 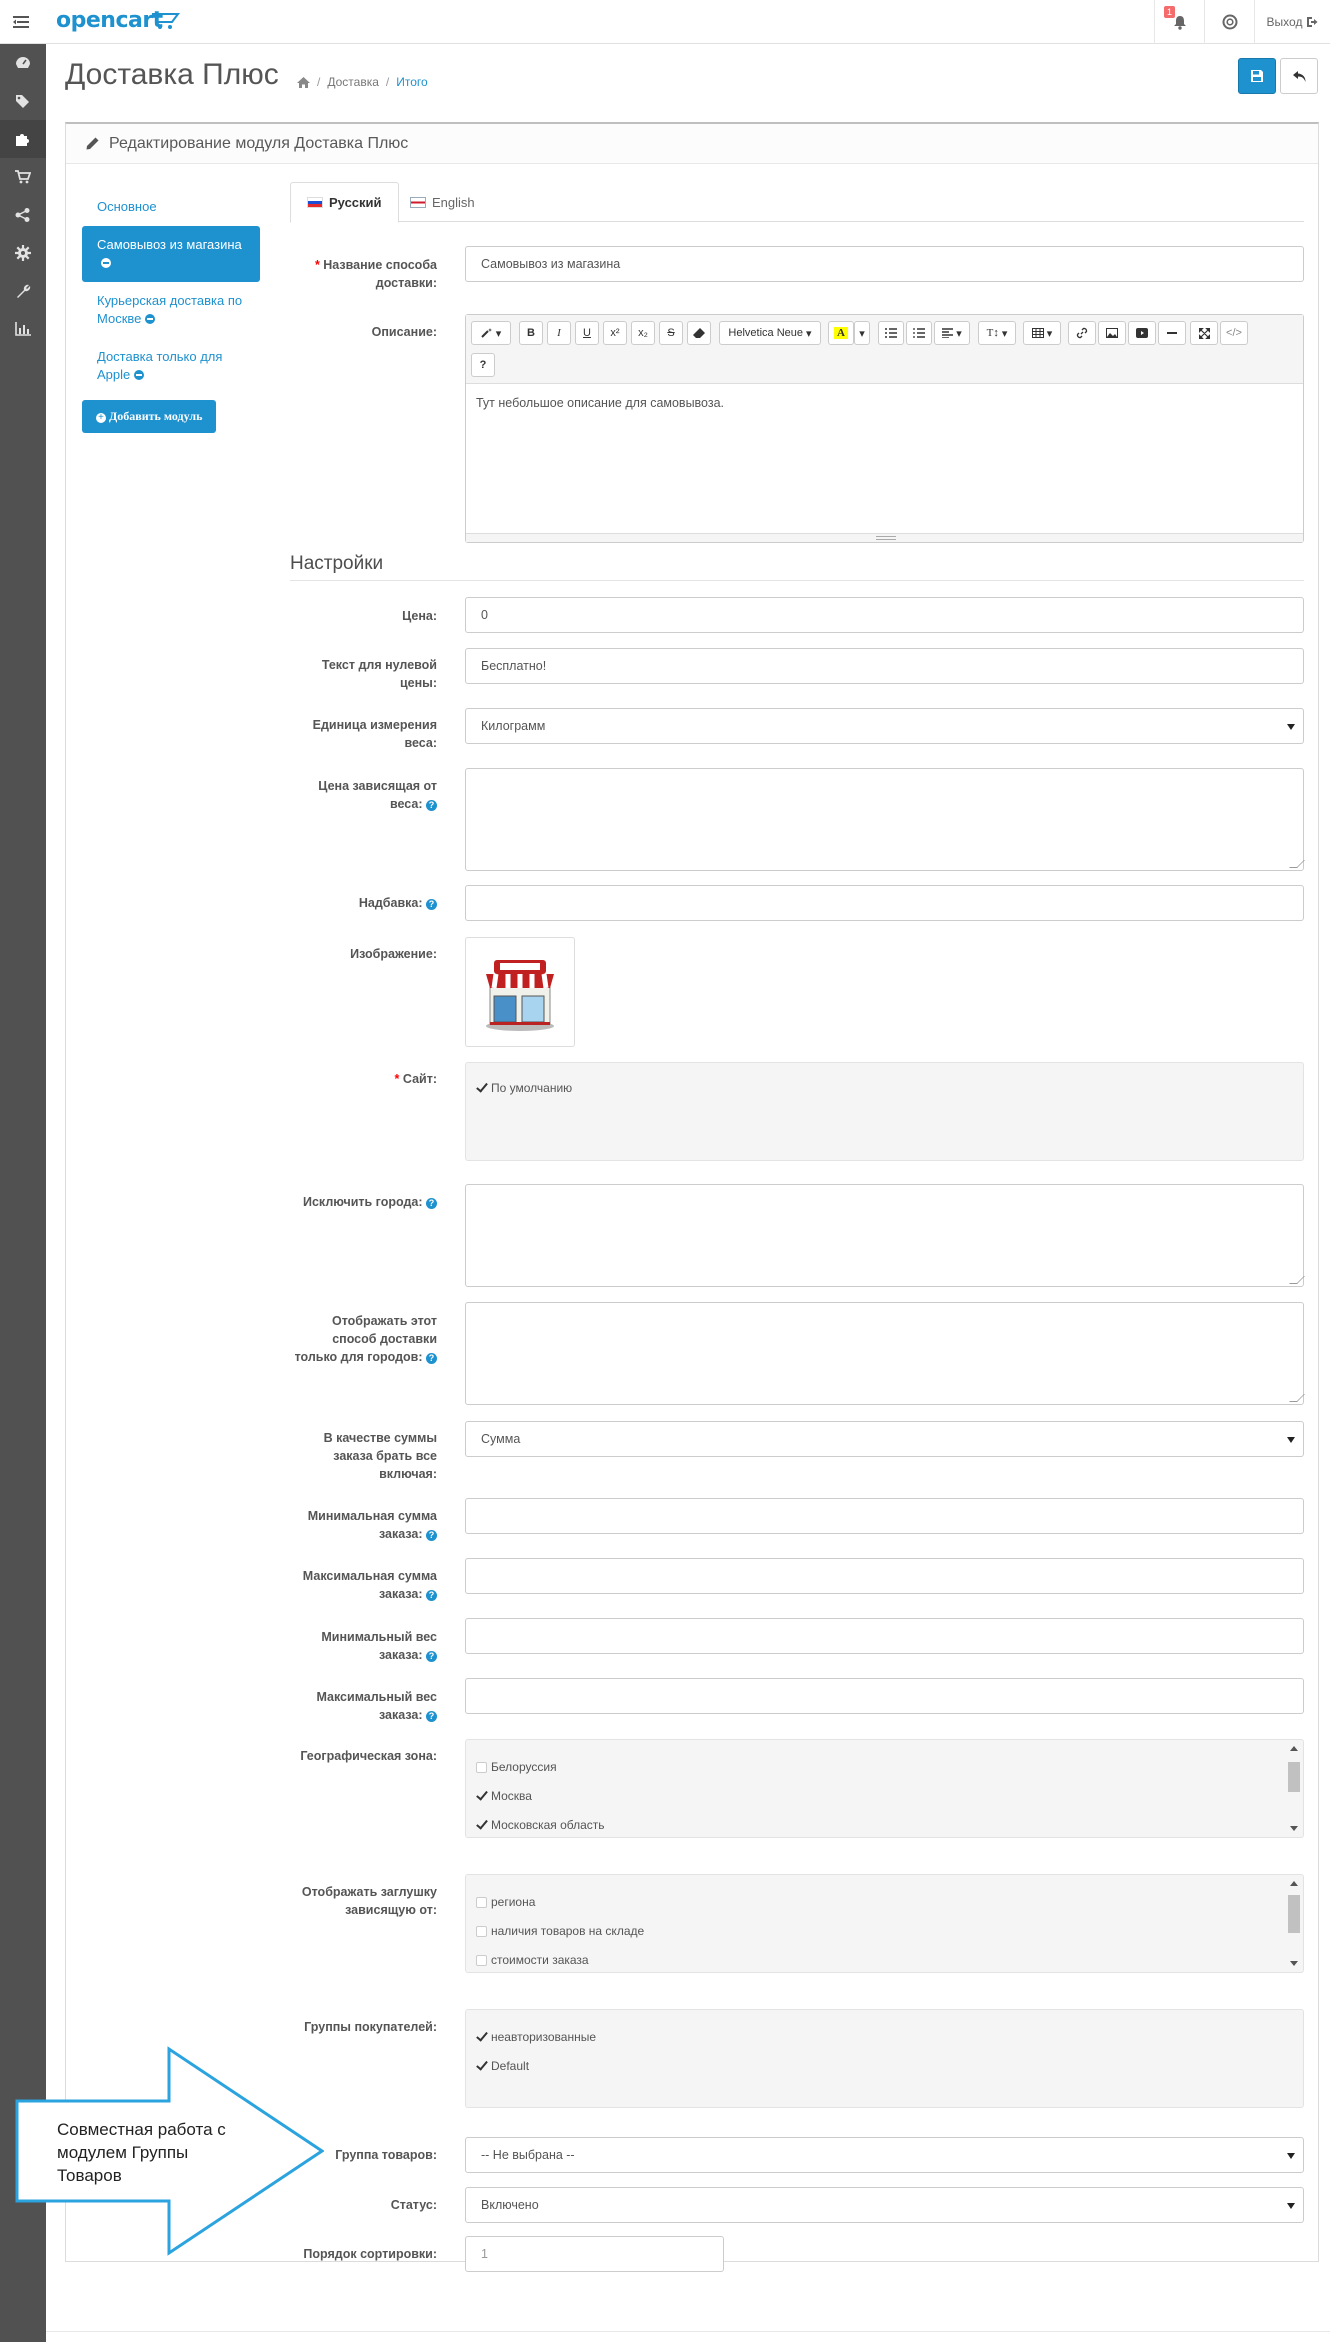 What do you see at coordinates (411, 82) in the screenshot?
I see `breadcrumb-item-total: Итого` at bounding box center [411, 82].